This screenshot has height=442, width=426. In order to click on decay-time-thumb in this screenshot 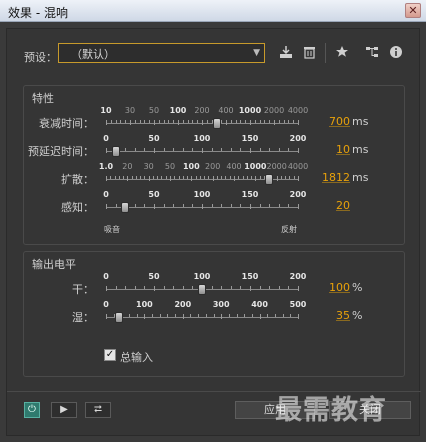, I will do `click(217, 123)`.